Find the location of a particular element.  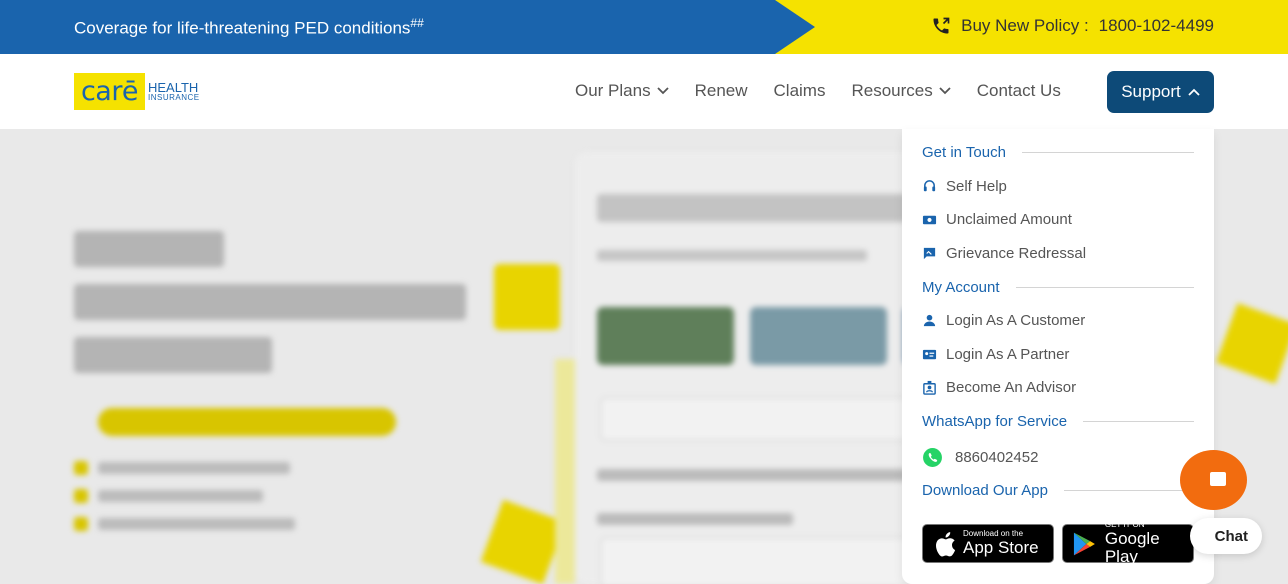

menu-become-advisor: Become An Advisor is located at coordinates (999, 387).